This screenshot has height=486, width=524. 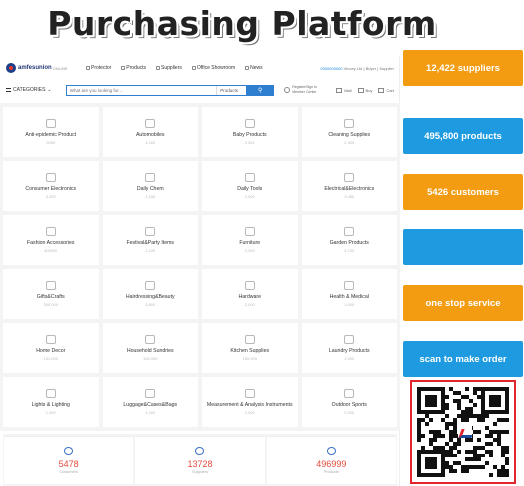 I want to click on category-tile: Daily Chem 1,150, so click(x=150, y=186).